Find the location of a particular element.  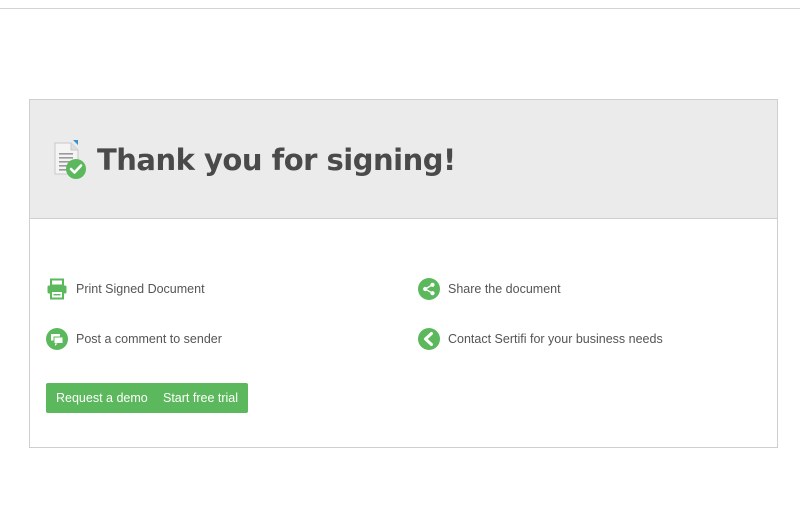

comment-icon is located at coordinates (57, 339).